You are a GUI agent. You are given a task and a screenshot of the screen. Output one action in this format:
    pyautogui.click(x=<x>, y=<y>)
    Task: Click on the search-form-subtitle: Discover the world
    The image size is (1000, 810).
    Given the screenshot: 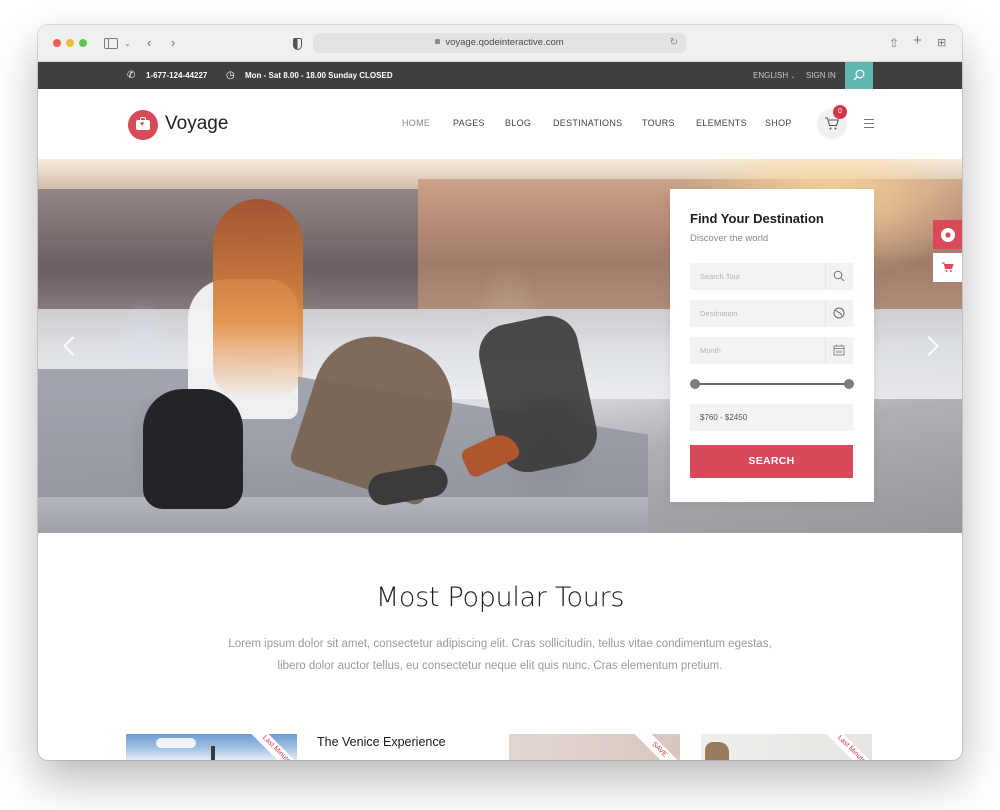 What is the action you would take?
    pyautogui.click(x=729, y=238)
    